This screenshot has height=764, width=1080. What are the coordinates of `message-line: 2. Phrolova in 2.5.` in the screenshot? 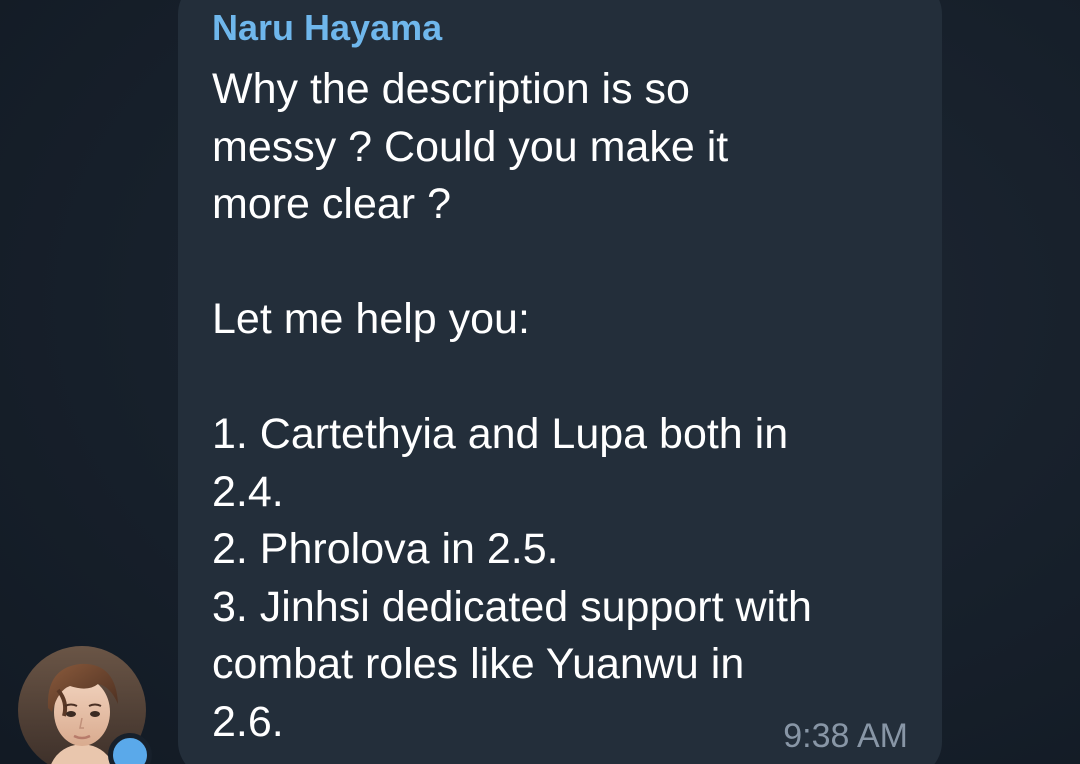 It's located at (385, 549).